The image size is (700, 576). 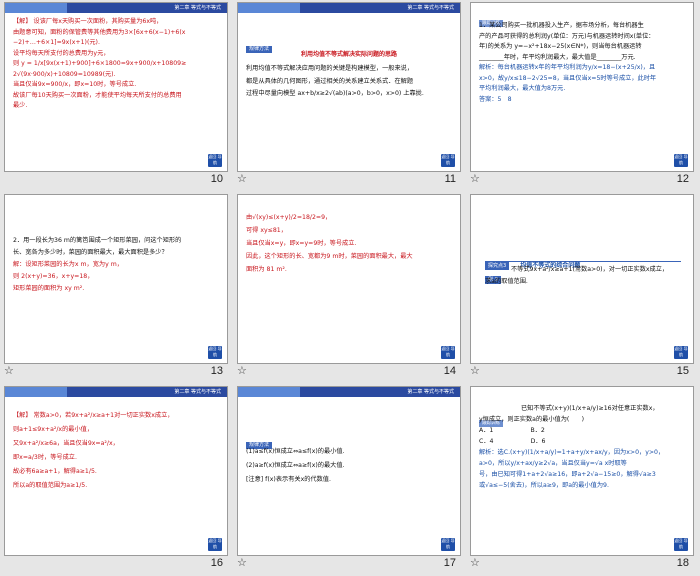 I want to click on text-line: 由√(xy)≤(x+y)/2=18/2=9，, so click(x=289, y=217).